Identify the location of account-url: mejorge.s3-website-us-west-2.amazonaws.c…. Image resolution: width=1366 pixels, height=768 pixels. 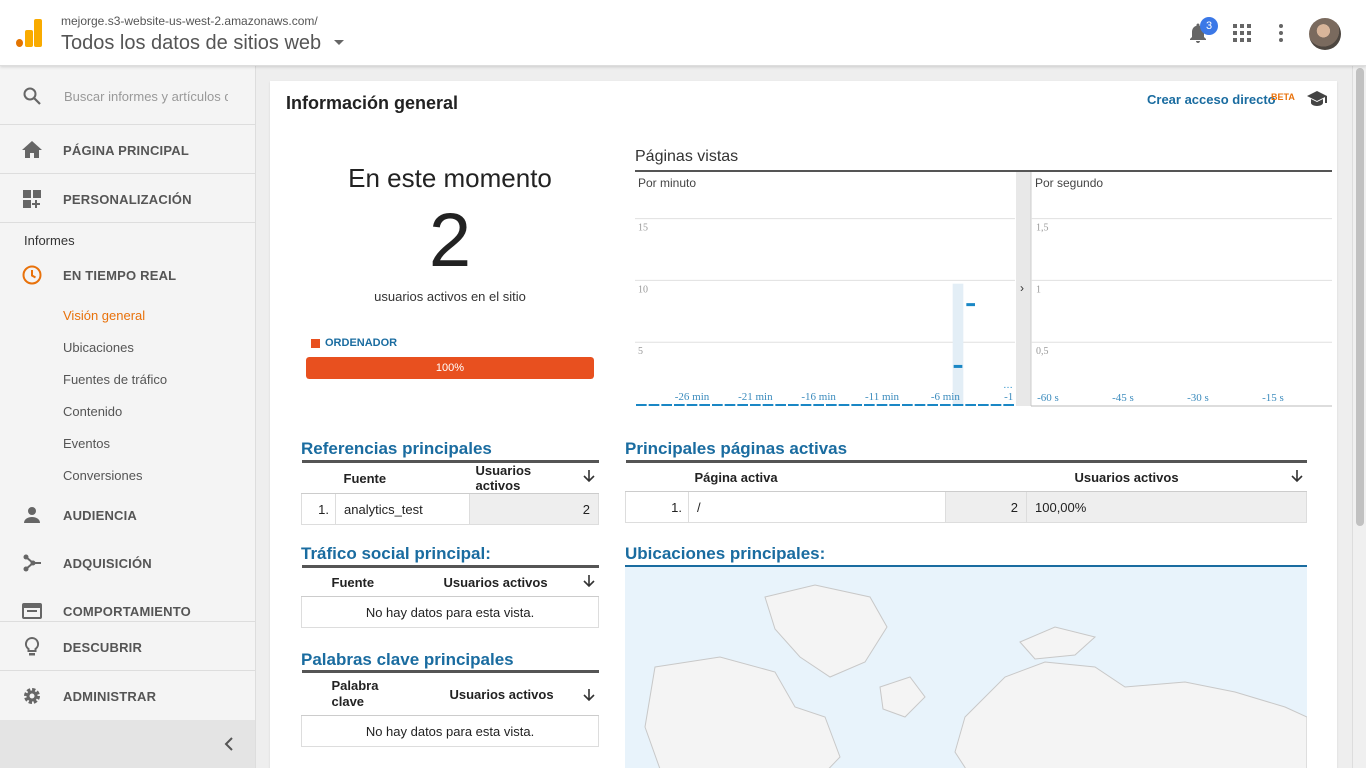
(189, 21).